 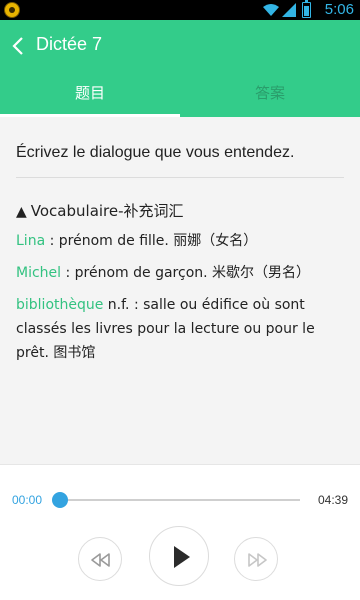 I want to click on chevron-left-icon, so click(x=17, y=46).